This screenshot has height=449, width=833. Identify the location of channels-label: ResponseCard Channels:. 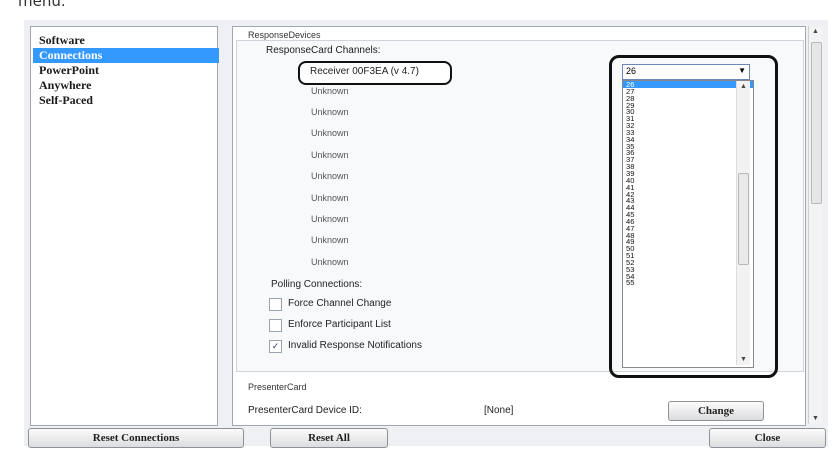
(323, 50).